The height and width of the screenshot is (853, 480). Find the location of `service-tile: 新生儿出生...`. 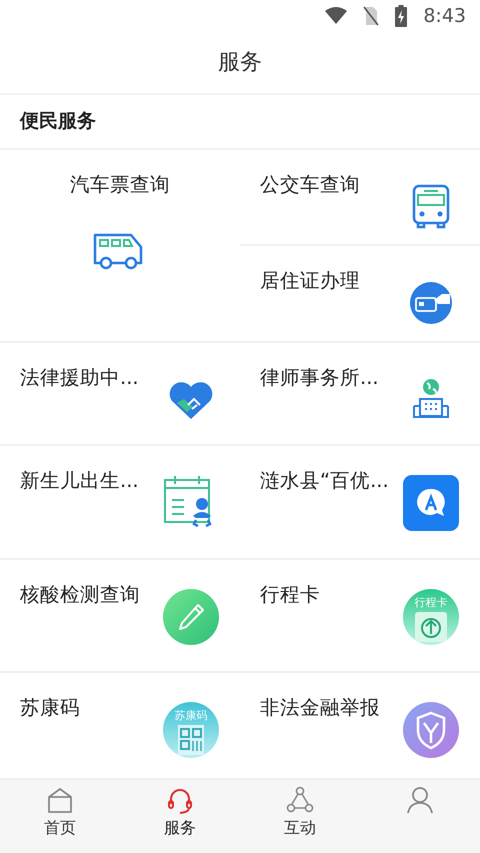

service-tile: 新生儿出生... is located at coordinates (120, 503).